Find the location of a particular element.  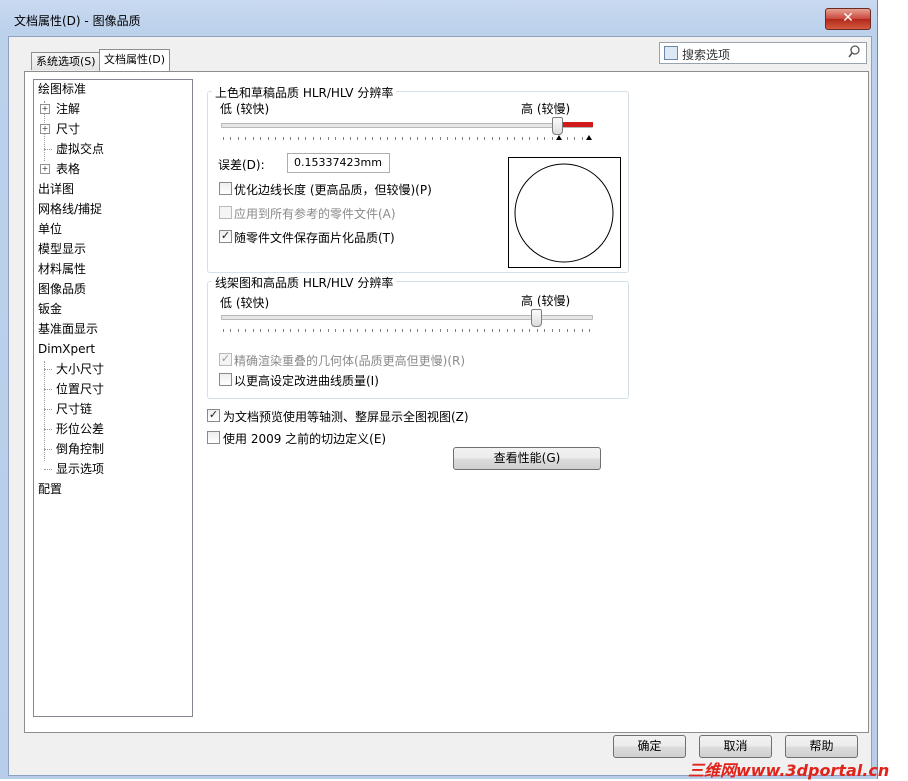

precise-render-overlap-checkbox: ✓ is located at coordinates (225, 359).